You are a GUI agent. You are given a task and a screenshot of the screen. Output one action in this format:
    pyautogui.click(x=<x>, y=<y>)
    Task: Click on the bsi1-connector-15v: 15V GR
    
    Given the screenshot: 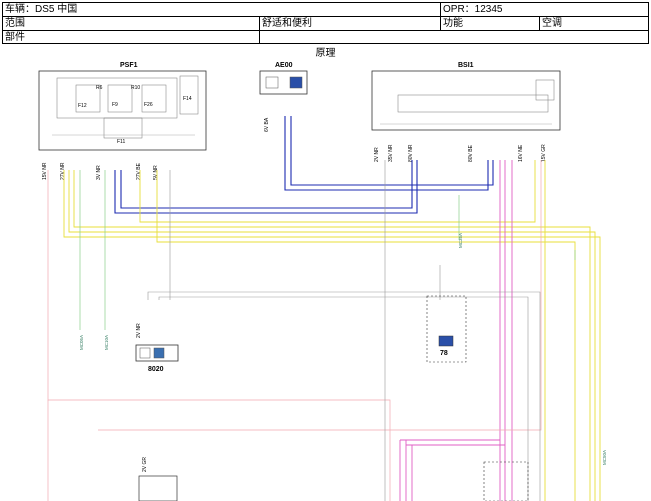 What is the action you would take?
    pyautogui.click(x=544, y=153)
    